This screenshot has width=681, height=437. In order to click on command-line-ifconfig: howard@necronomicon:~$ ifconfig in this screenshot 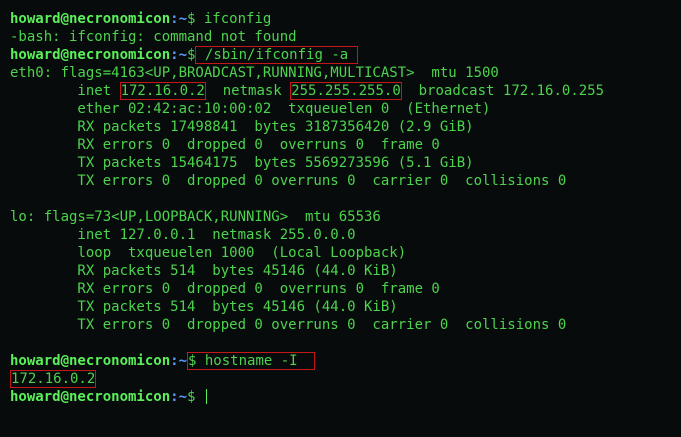, I will do `click(345, 19)`.